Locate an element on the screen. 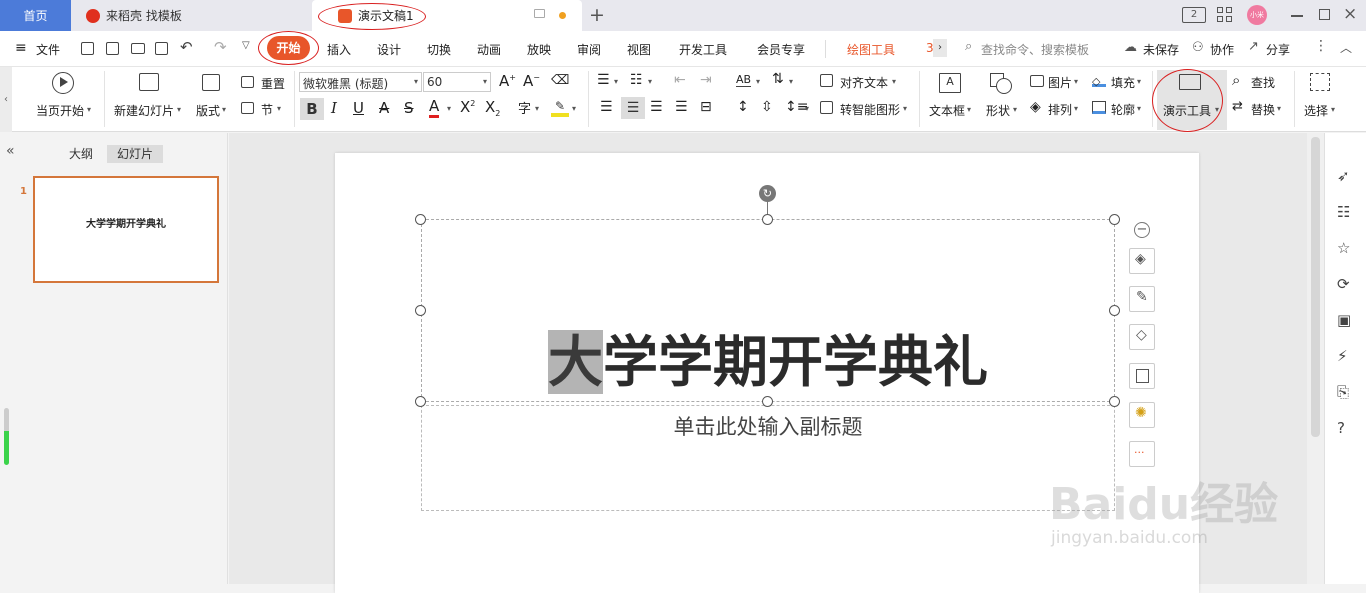 This screenshot has height=593, width=1366. rocket-icon: ➶ is located at coordinates (1346, 176).